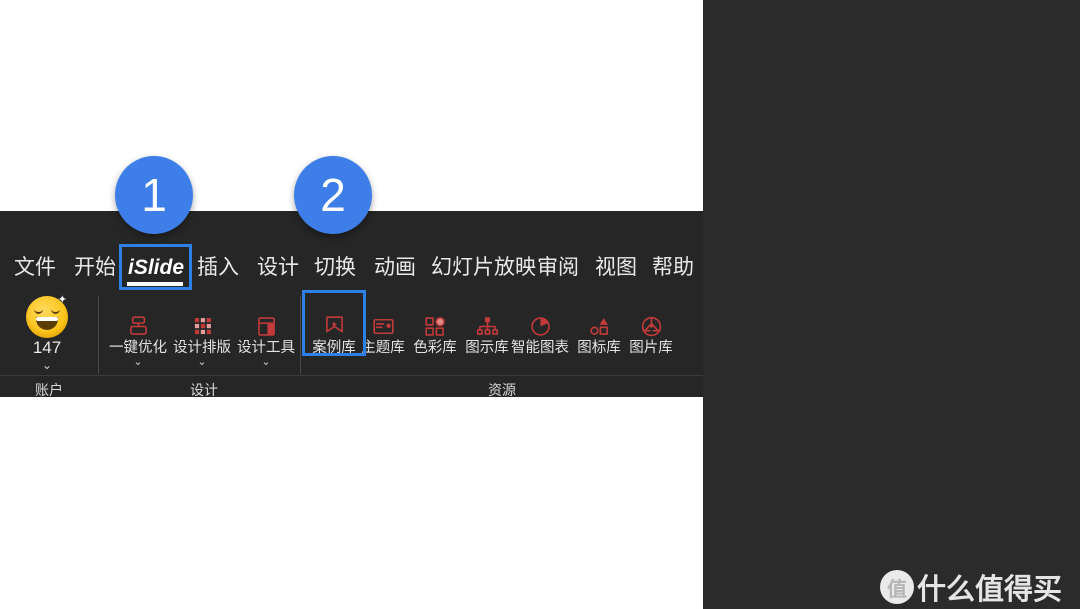 This screenshot has width=1080, height=609. What do you see at coordinates (62, 300) in the screenshot?
I see `sparkle-icon: ✦` at bounding box center [62, 300].